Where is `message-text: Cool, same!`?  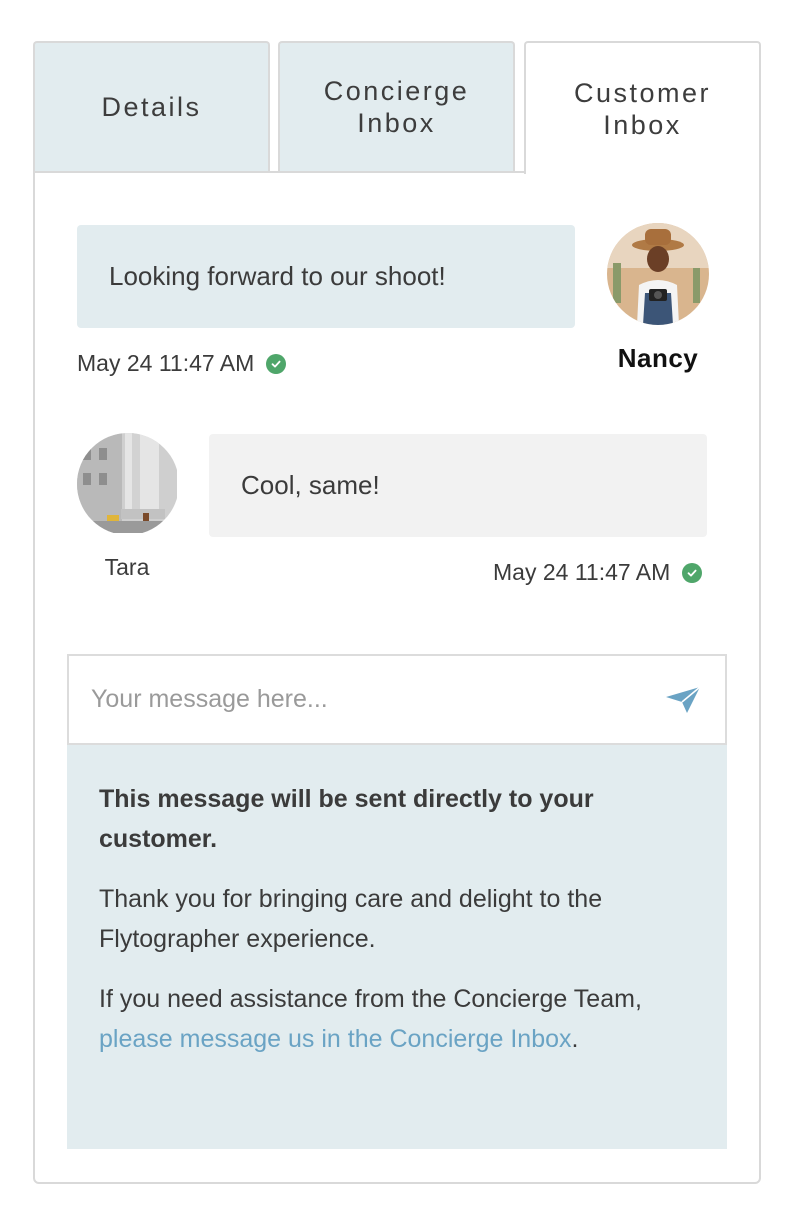
message-text: Cool, same! is located at coordinates (310, 485).